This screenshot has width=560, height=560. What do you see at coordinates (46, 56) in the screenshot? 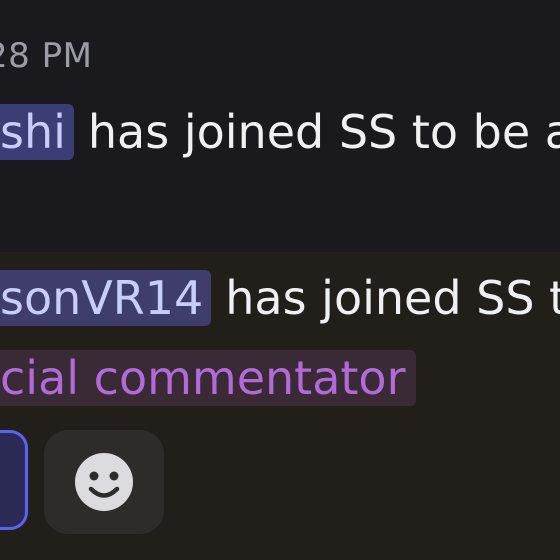
I see `message-timestamp: 28 PM` at bounding box center [46, 56].